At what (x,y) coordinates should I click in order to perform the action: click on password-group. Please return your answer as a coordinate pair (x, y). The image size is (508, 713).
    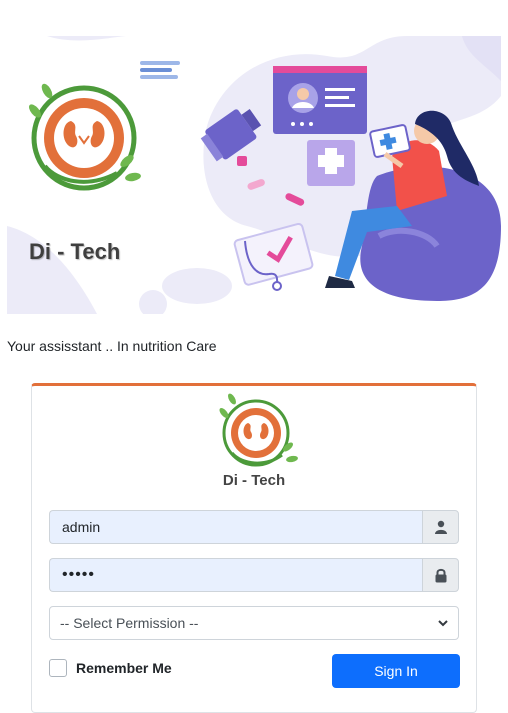
    Looking at the image, I should click on (254, 575).